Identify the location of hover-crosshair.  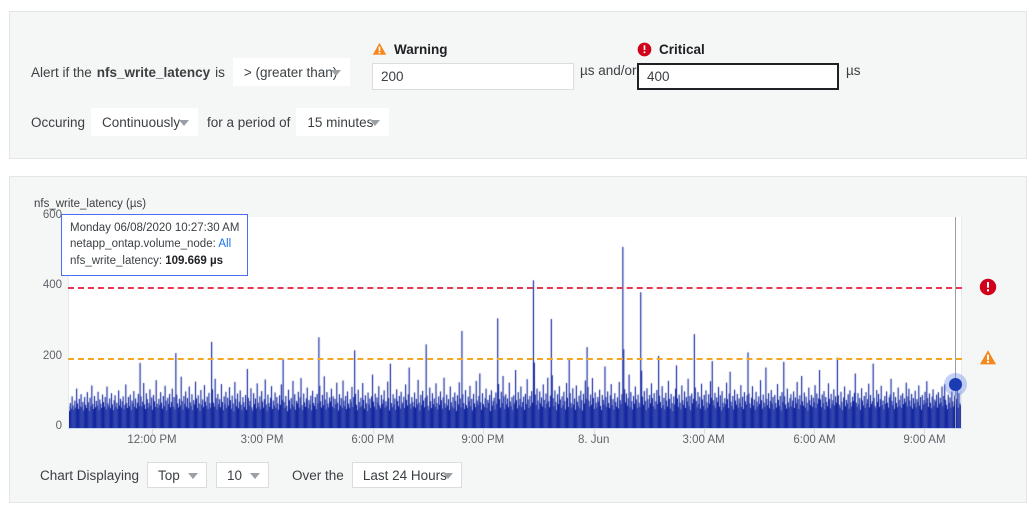
(955, 322).